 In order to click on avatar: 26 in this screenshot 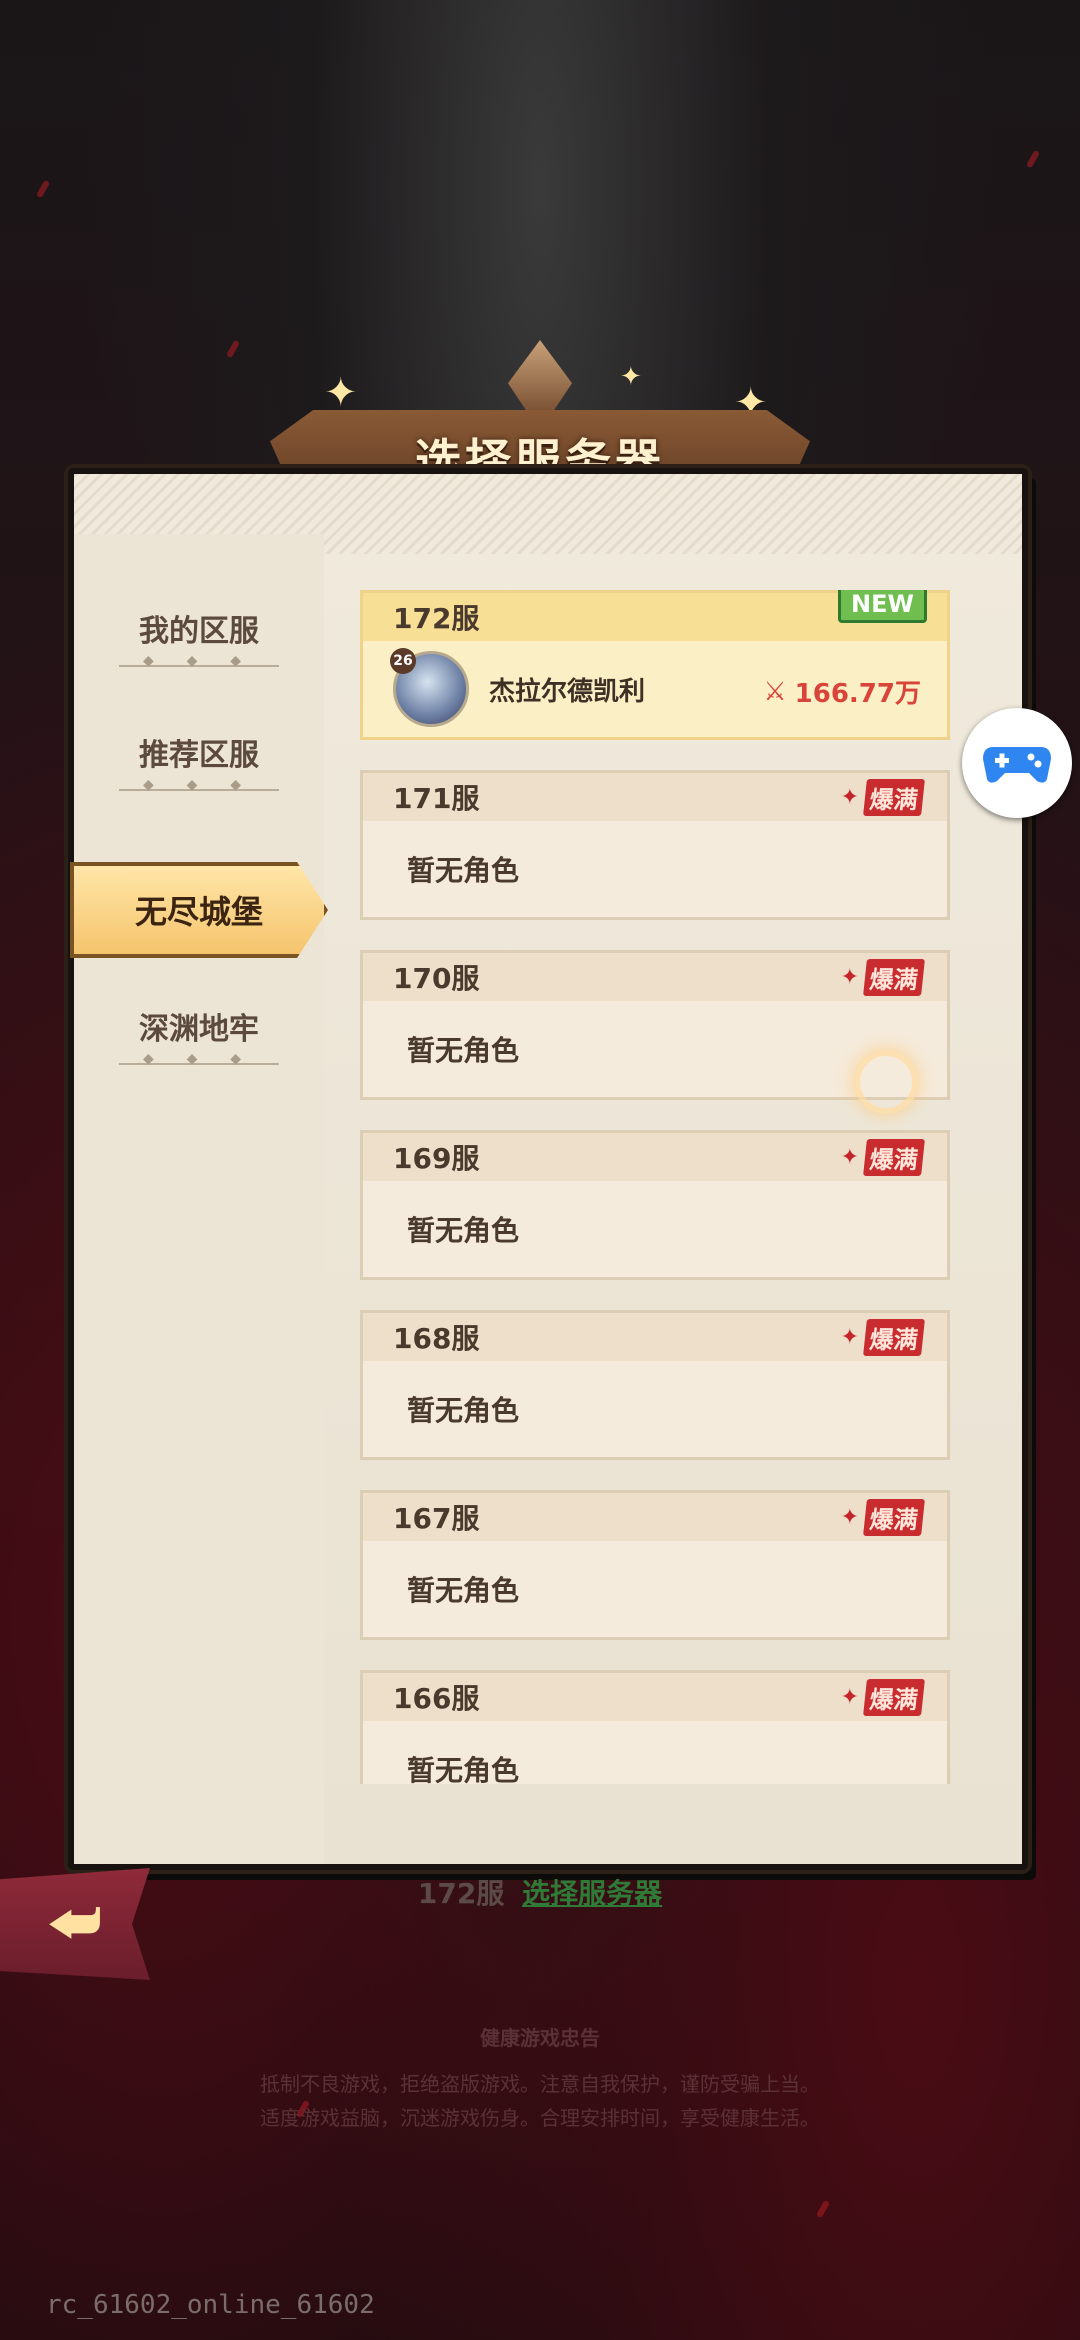, I will do `click(429, 687)`.